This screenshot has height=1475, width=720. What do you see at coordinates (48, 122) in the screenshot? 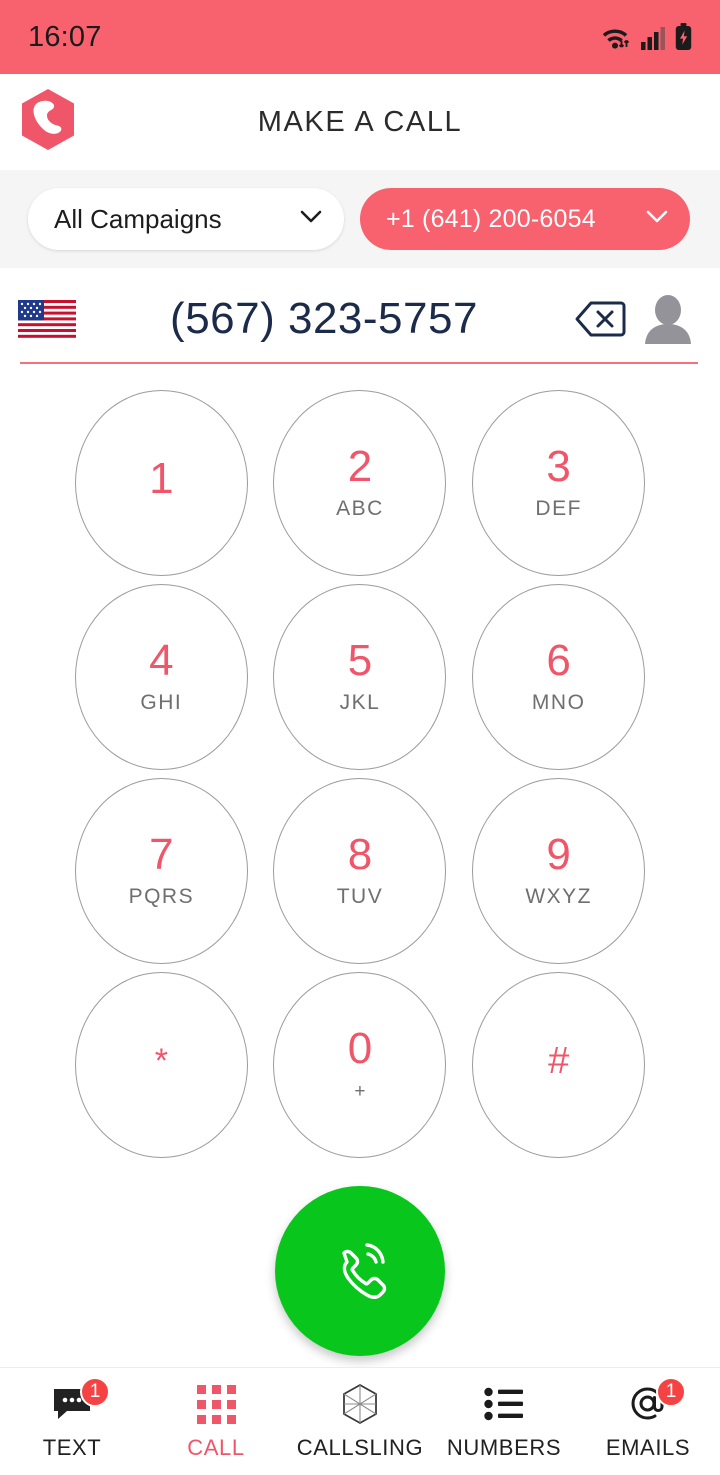
I see `callsling-hexagon-logo` at bounding box center [48, 122].